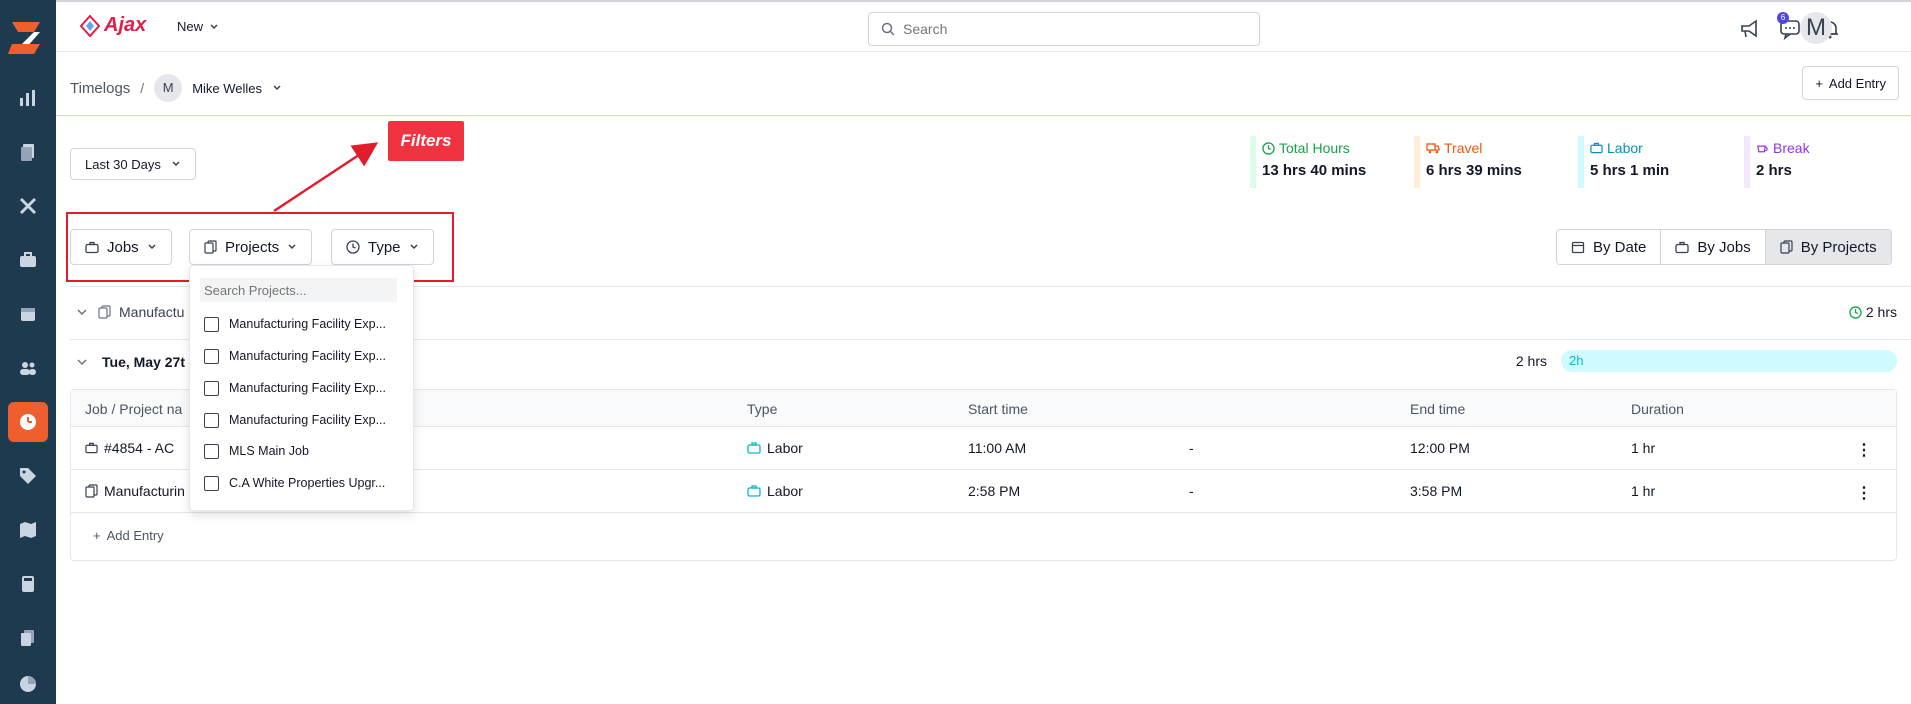 The image size is (1911, 704). Describe the element at coordinates (1657, 409) in the screenshot. I see `col-duration: Duration` at that location.